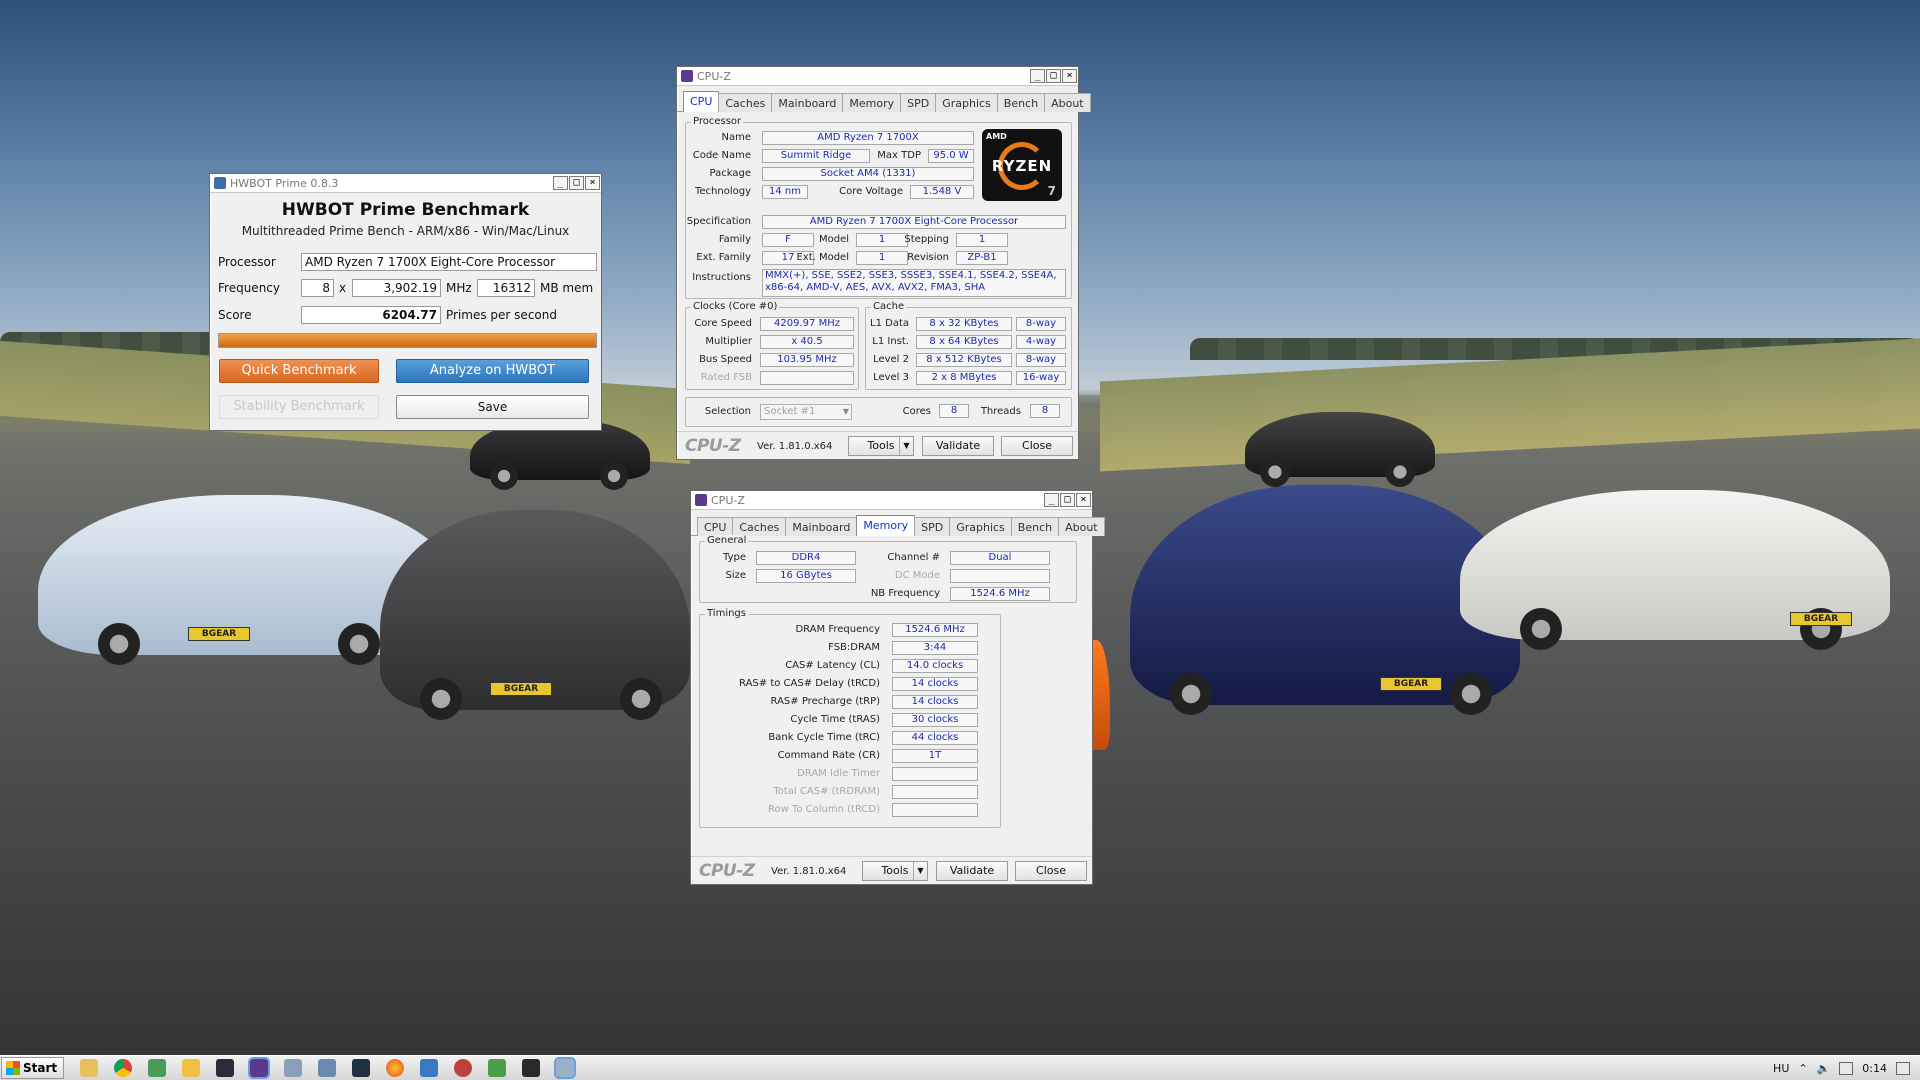  Describe the element at coordinates (1000, 558) in the screenshot. I see `channel-value: Dual` at that location.